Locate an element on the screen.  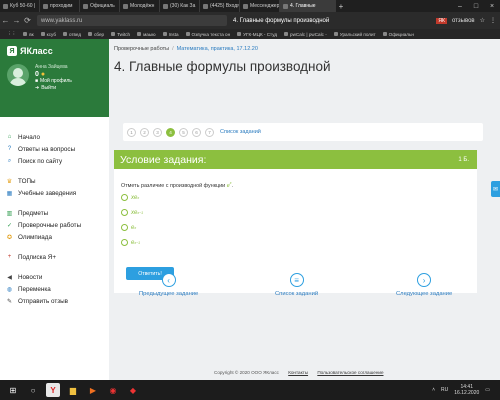
feedback-tab: ✉ is located at coordinates (495, 189).